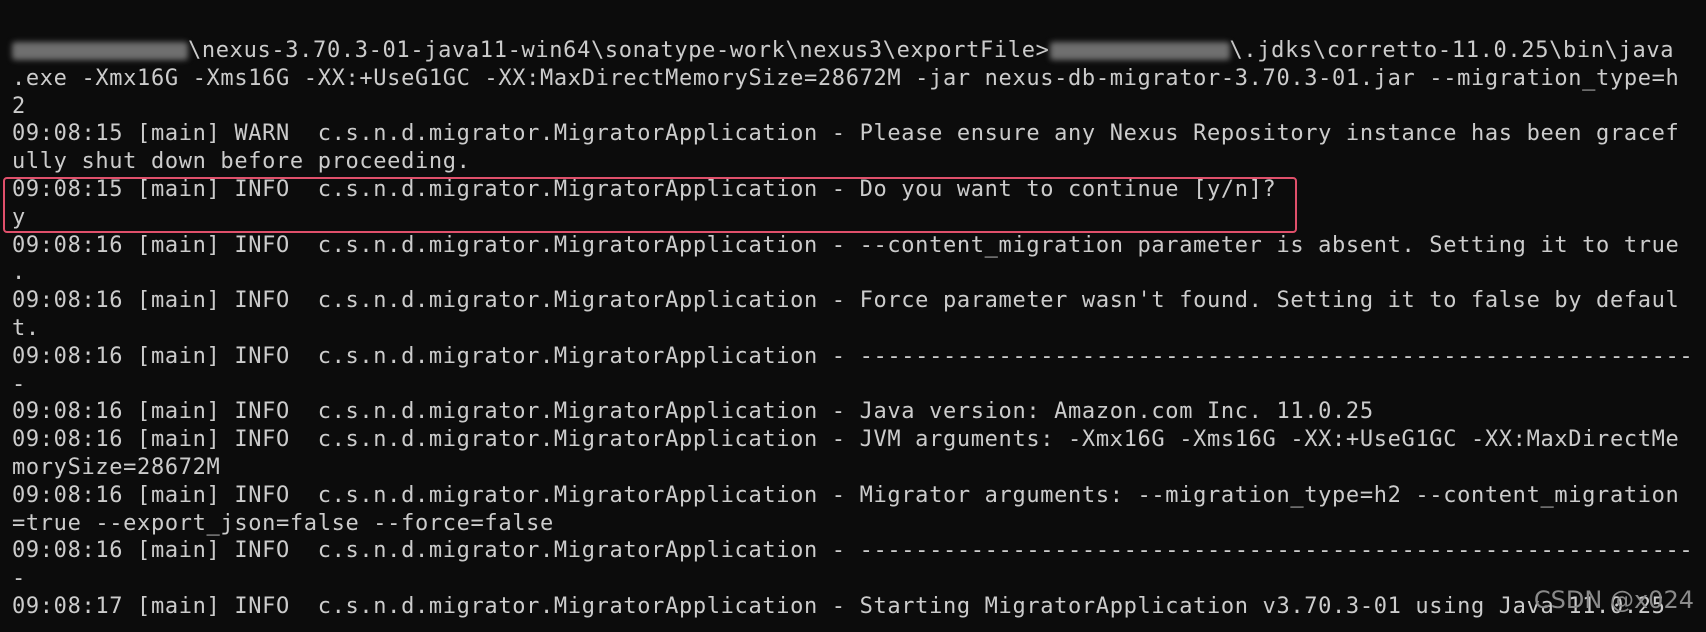 The height and width of the screenshot is (632, 1706). What do you see at coordinates (19, 273) in the screenshot?
I see `output-line: .` at bounding box center [19, 273].